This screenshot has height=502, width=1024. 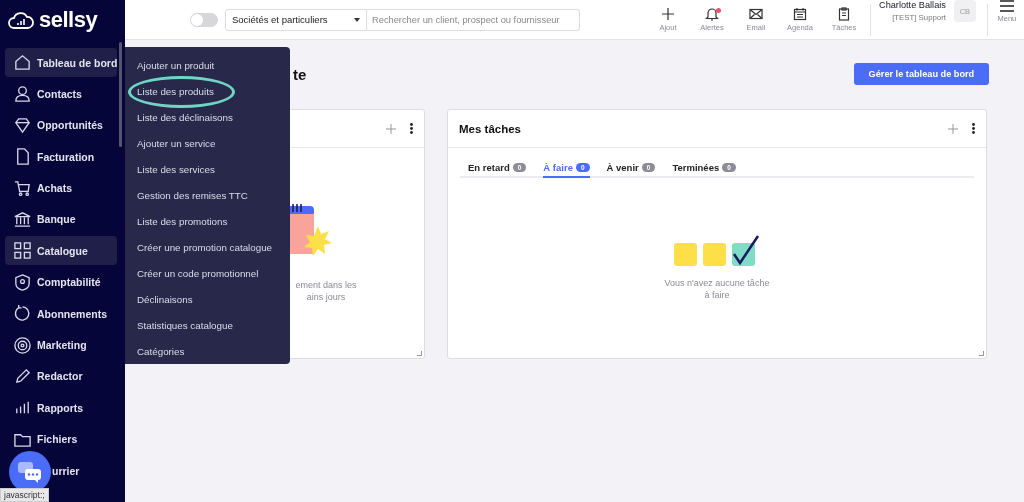 I want to click on sidebar-item: Banque, so click(x=61, y=219).